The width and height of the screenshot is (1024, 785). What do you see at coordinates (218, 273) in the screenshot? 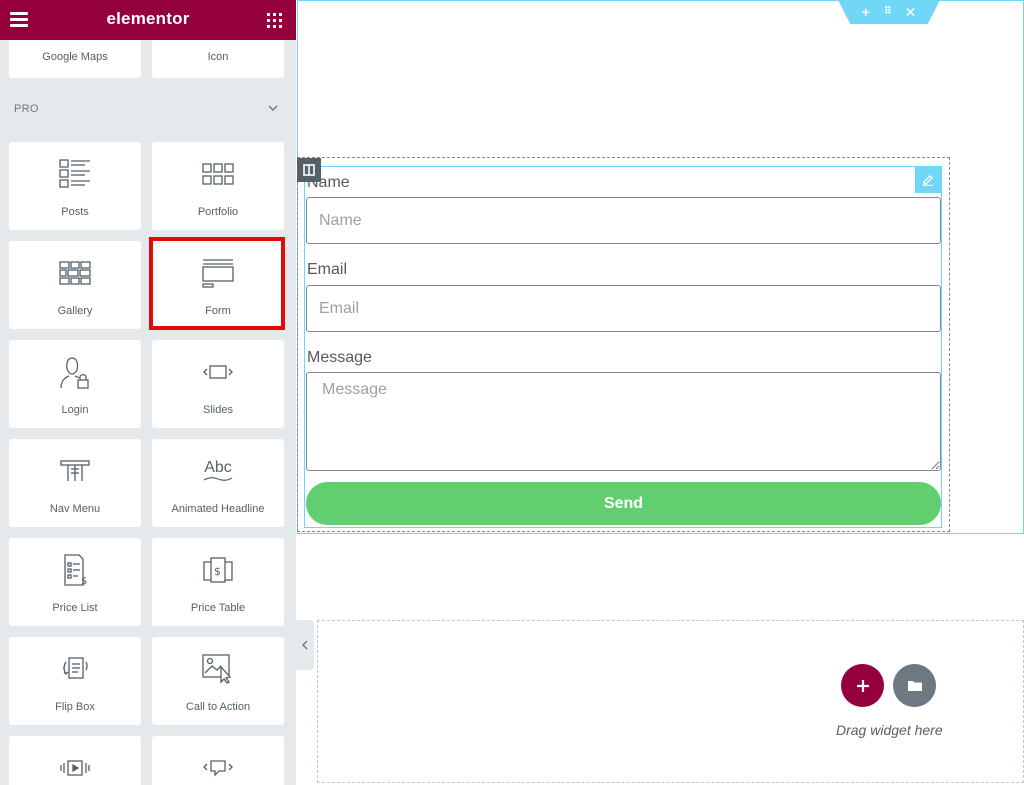
I see `form-icon` at bounding box center [218, 273].